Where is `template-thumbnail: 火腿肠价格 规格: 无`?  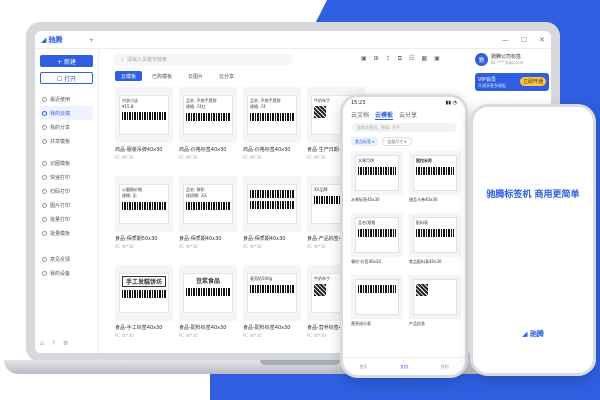
template-thumbnail: 火腿肠价格 规格: 无 is located at coordinates (144, 204).